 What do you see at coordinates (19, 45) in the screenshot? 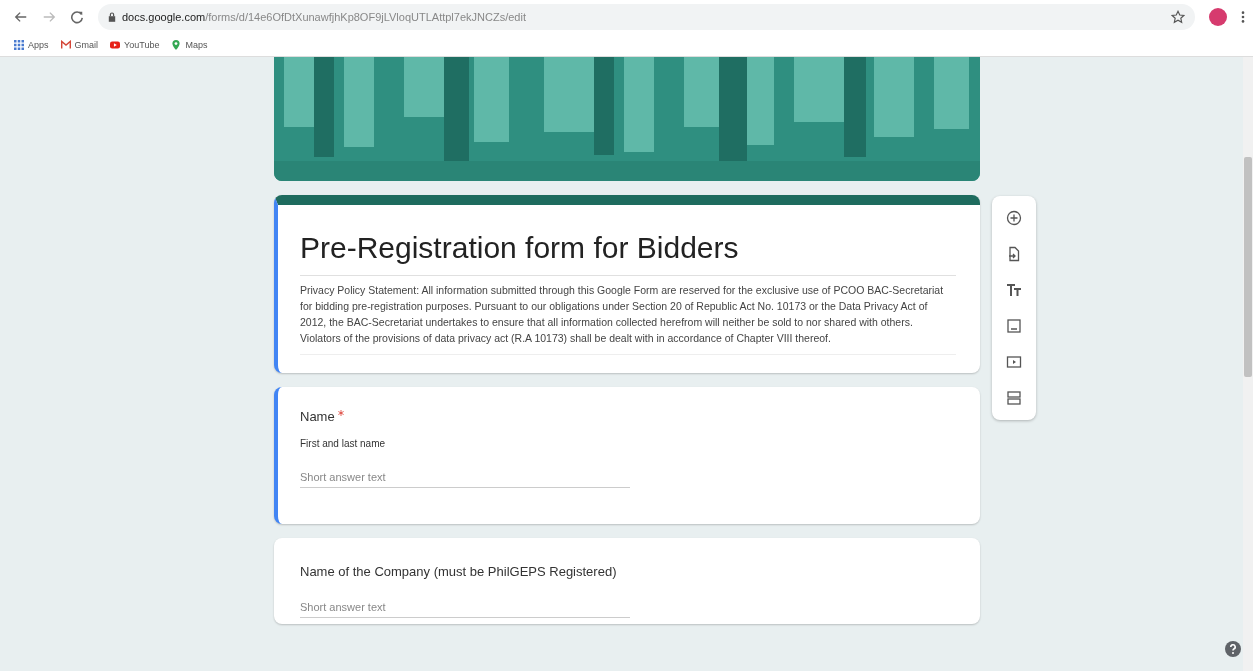
I see `grid-icon` at bounding box center [19, 45].